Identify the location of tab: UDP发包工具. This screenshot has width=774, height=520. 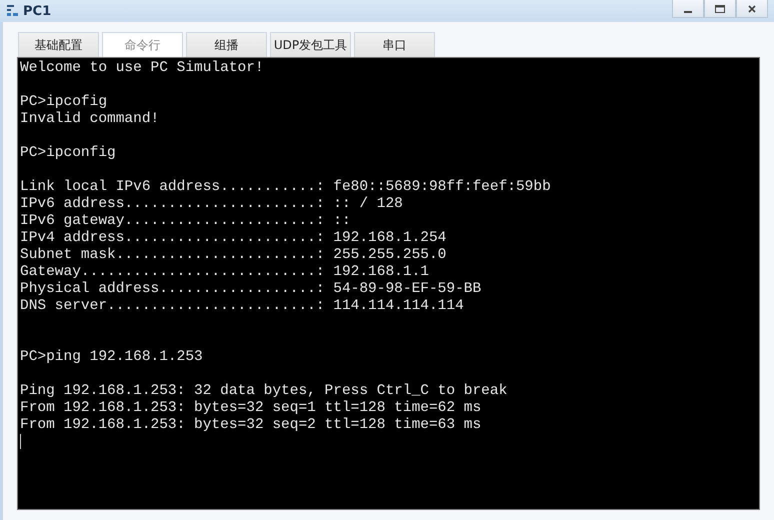
(310, 44).